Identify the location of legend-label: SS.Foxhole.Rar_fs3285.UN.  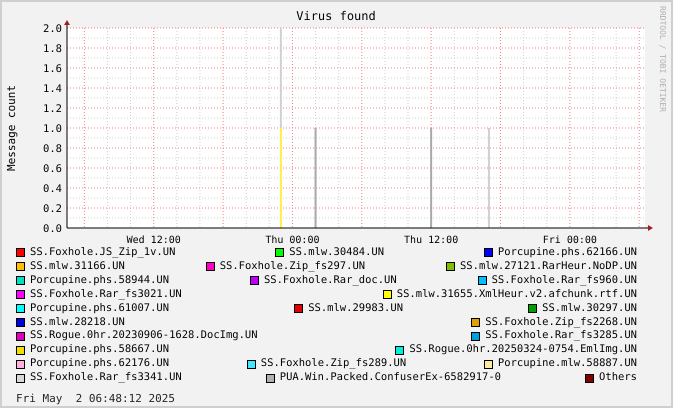
(561, 336).